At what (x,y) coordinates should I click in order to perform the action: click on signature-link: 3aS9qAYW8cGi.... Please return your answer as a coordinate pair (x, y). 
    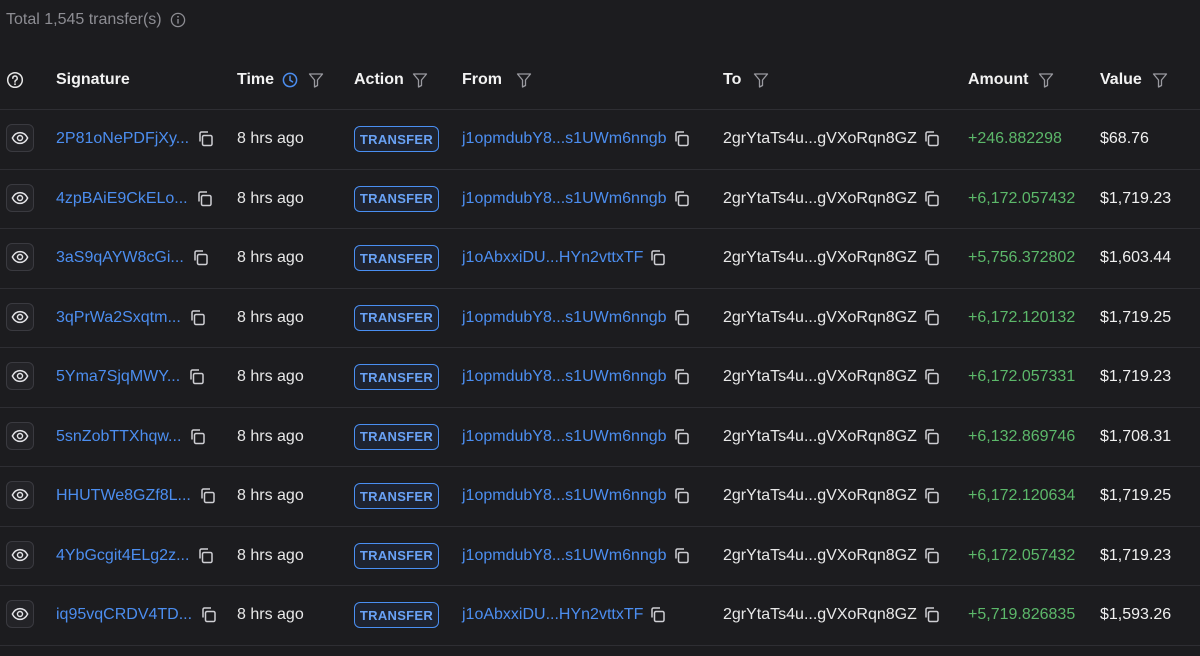
    Looking at the image, I should click on (120, 258).